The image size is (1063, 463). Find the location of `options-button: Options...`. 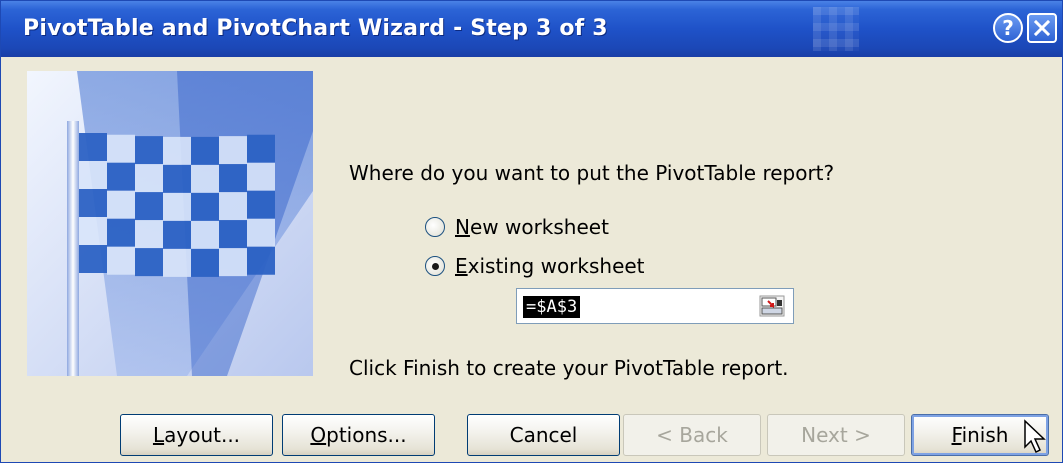

options-button: Options... is located at coordinates (358, 435).